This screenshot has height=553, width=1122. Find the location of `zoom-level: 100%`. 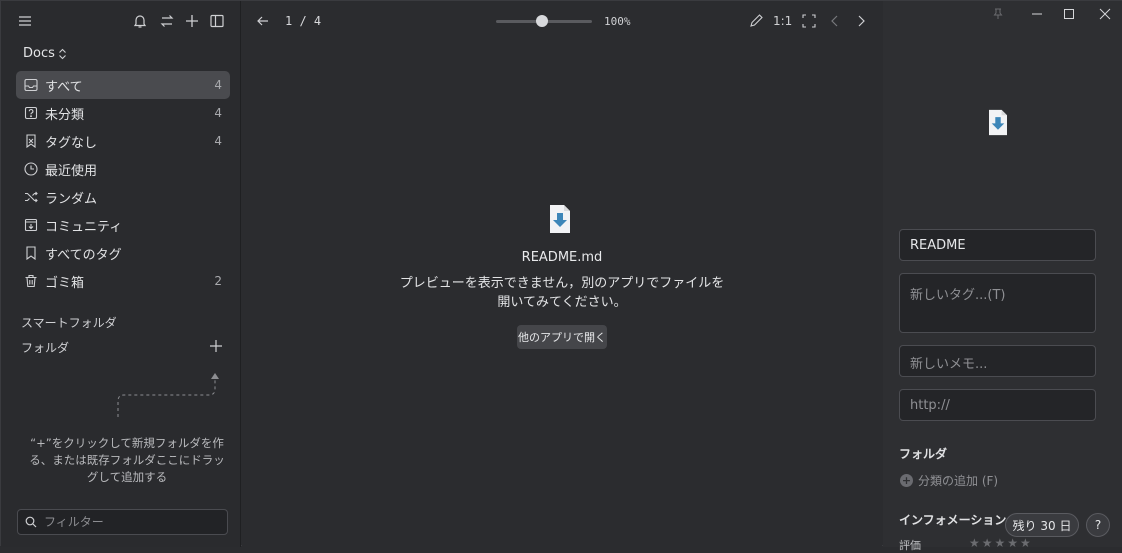

zoom-level: 100% is located at coordinates (617, 21).